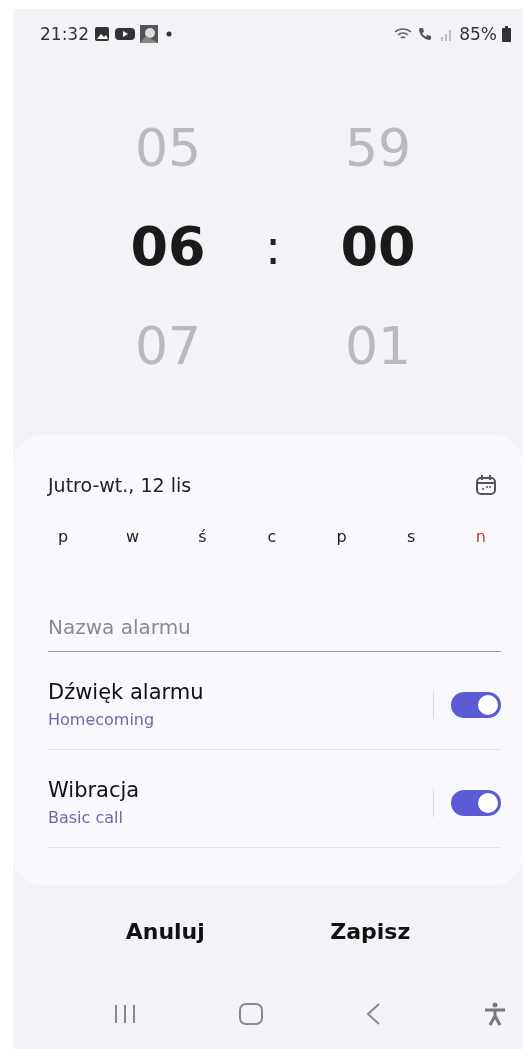 This screenshot has width=523, height=1049. Describe the element at coordinates (378, 247) in the screenshot. I see `selected-time-value: 00` at that location.